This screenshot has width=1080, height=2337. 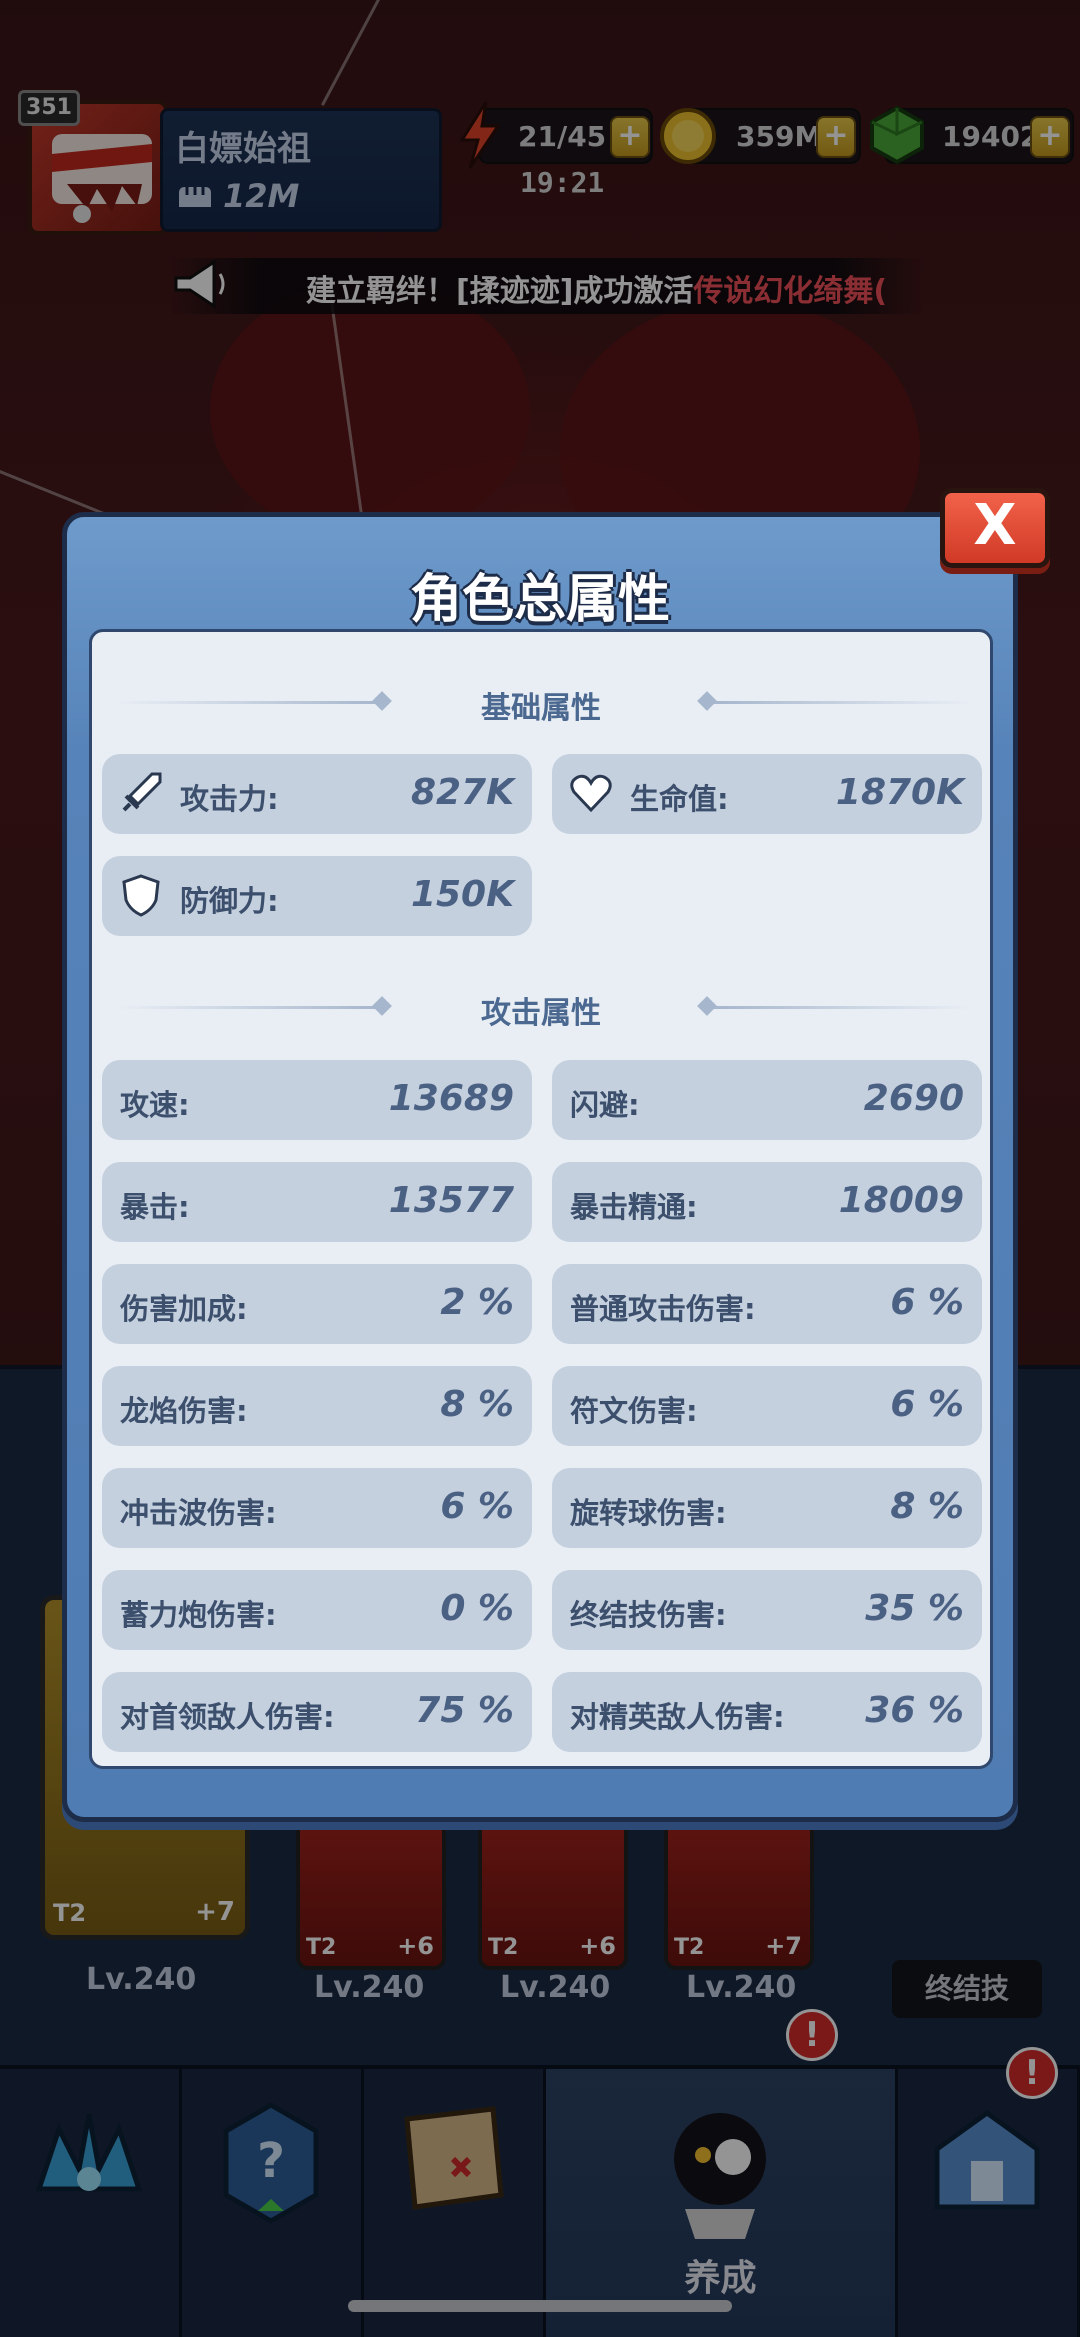 What do you see at coordinates (914, 1608) in the screenshot?
I see `stat-value: 35 %` at bounding box center [914, 1608].